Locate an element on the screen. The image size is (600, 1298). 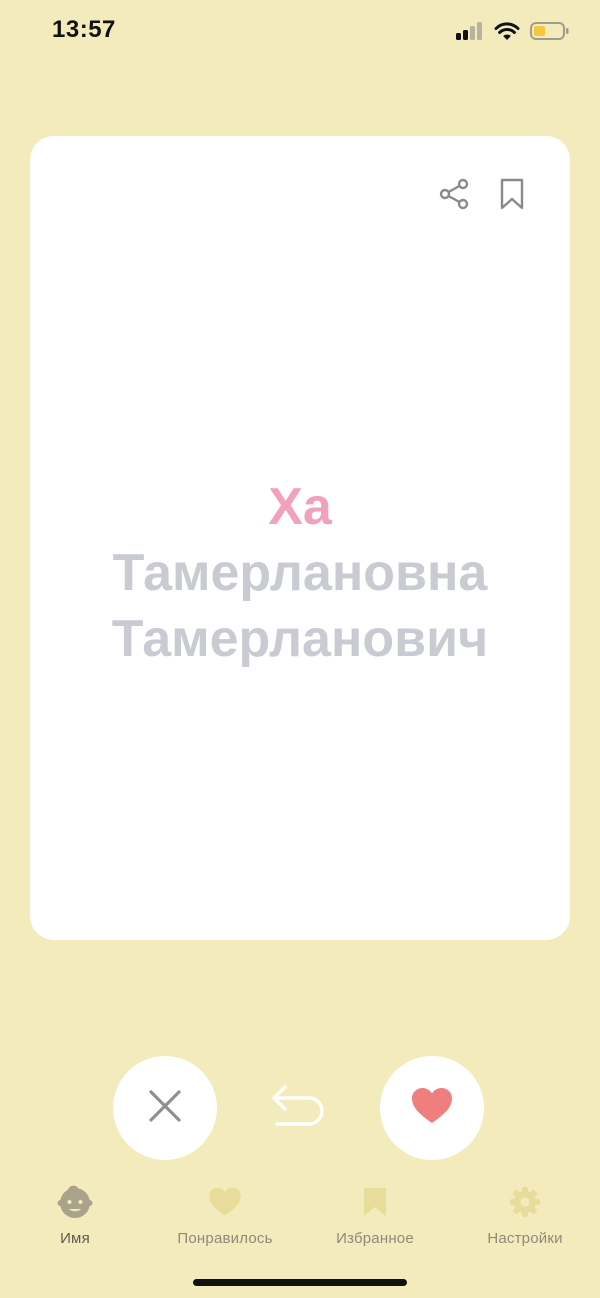
battery-icon is located at coordinates (550, 33).